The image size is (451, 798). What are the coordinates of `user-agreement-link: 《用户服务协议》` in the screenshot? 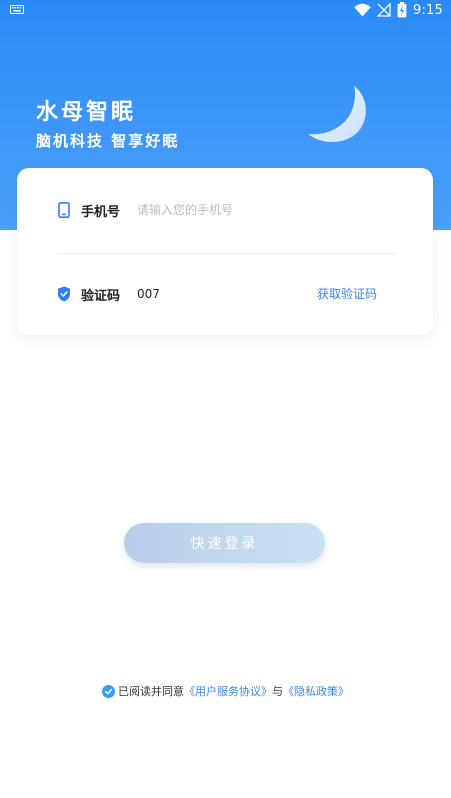 It's located at (228, 691).